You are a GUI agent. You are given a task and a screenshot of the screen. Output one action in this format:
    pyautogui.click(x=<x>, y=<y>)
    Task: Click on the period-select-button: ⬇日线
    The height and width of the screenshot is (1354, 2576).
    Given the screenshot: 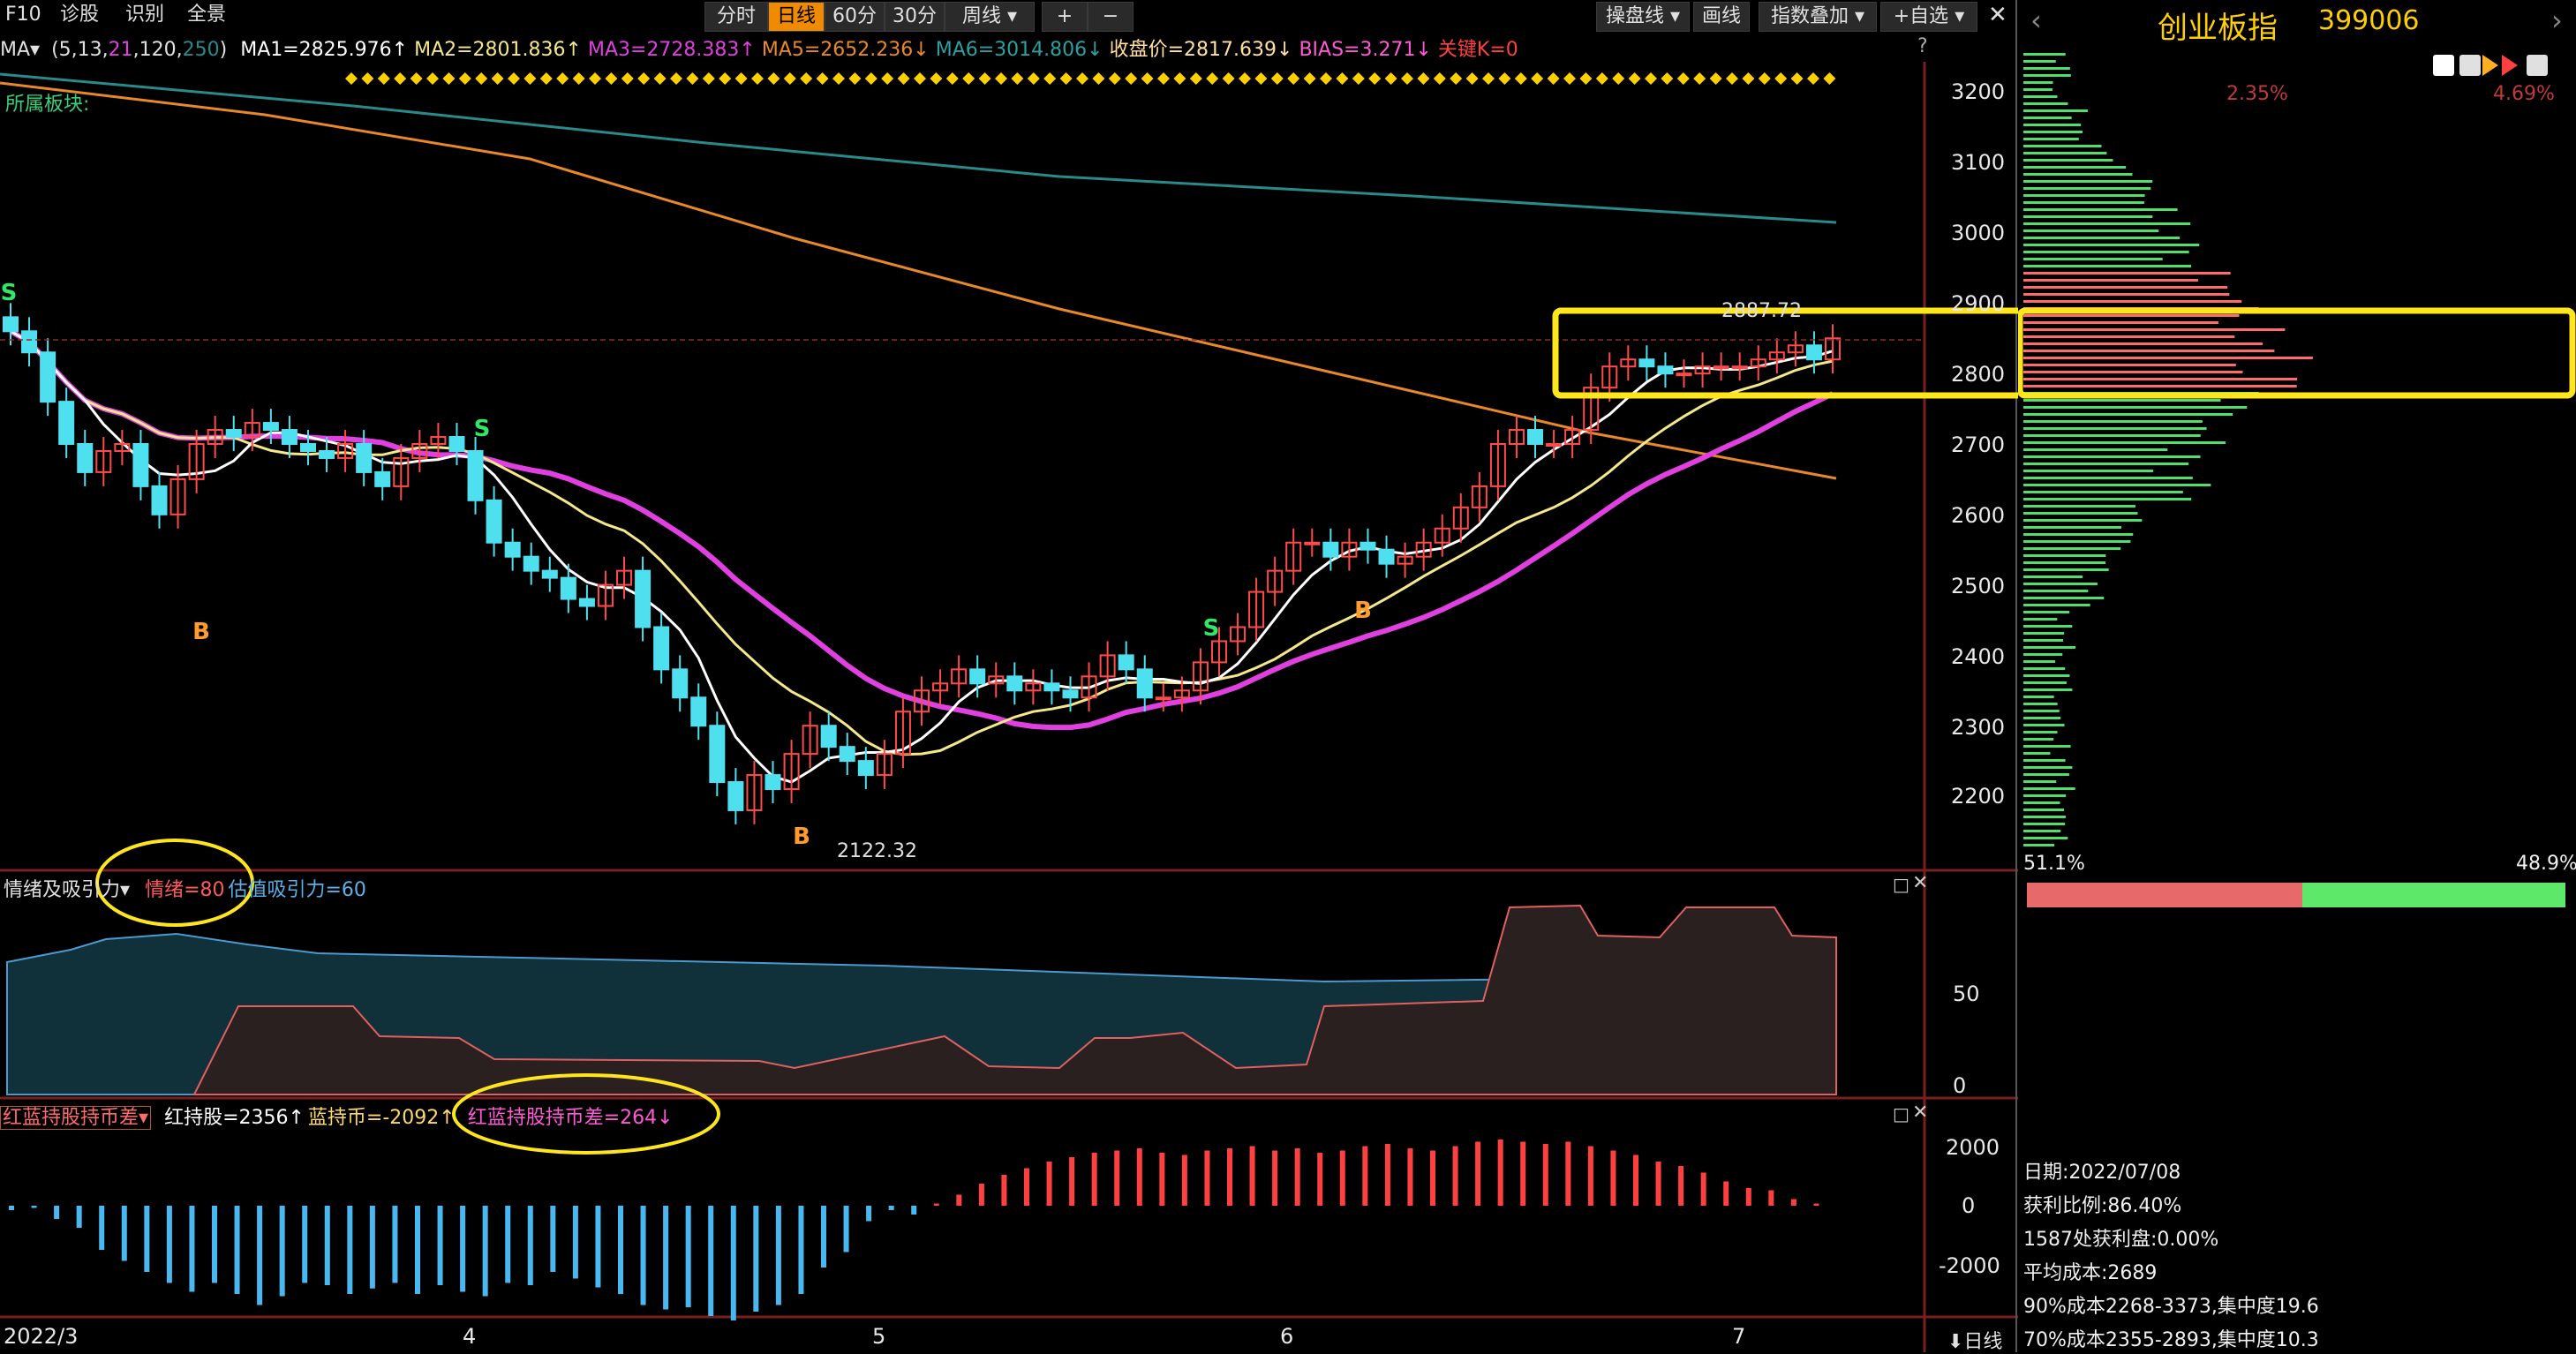 What is the action you would take?
    pyautogui.click(x=1975, y=1340)
    